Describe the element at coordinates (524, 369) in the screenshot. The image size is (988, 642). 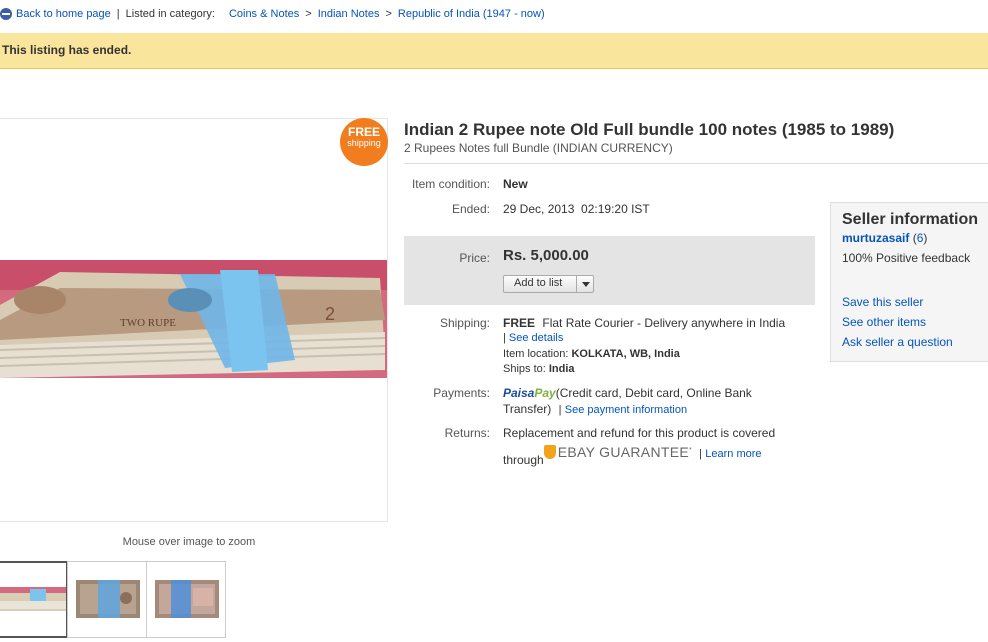
I see `ships-to-label: Ships to:` at that location.